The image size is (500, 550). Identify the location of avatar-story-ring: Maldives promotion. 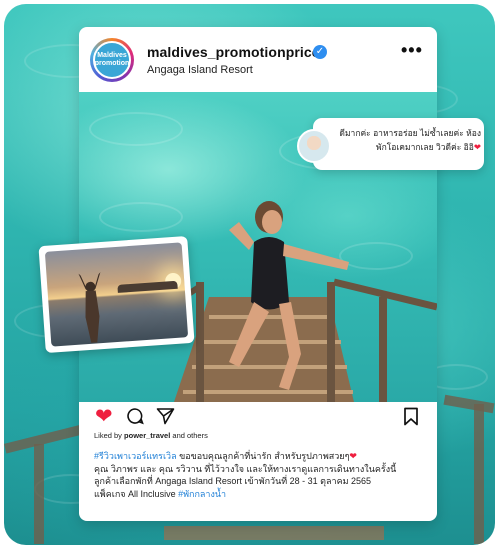
(112, 60).